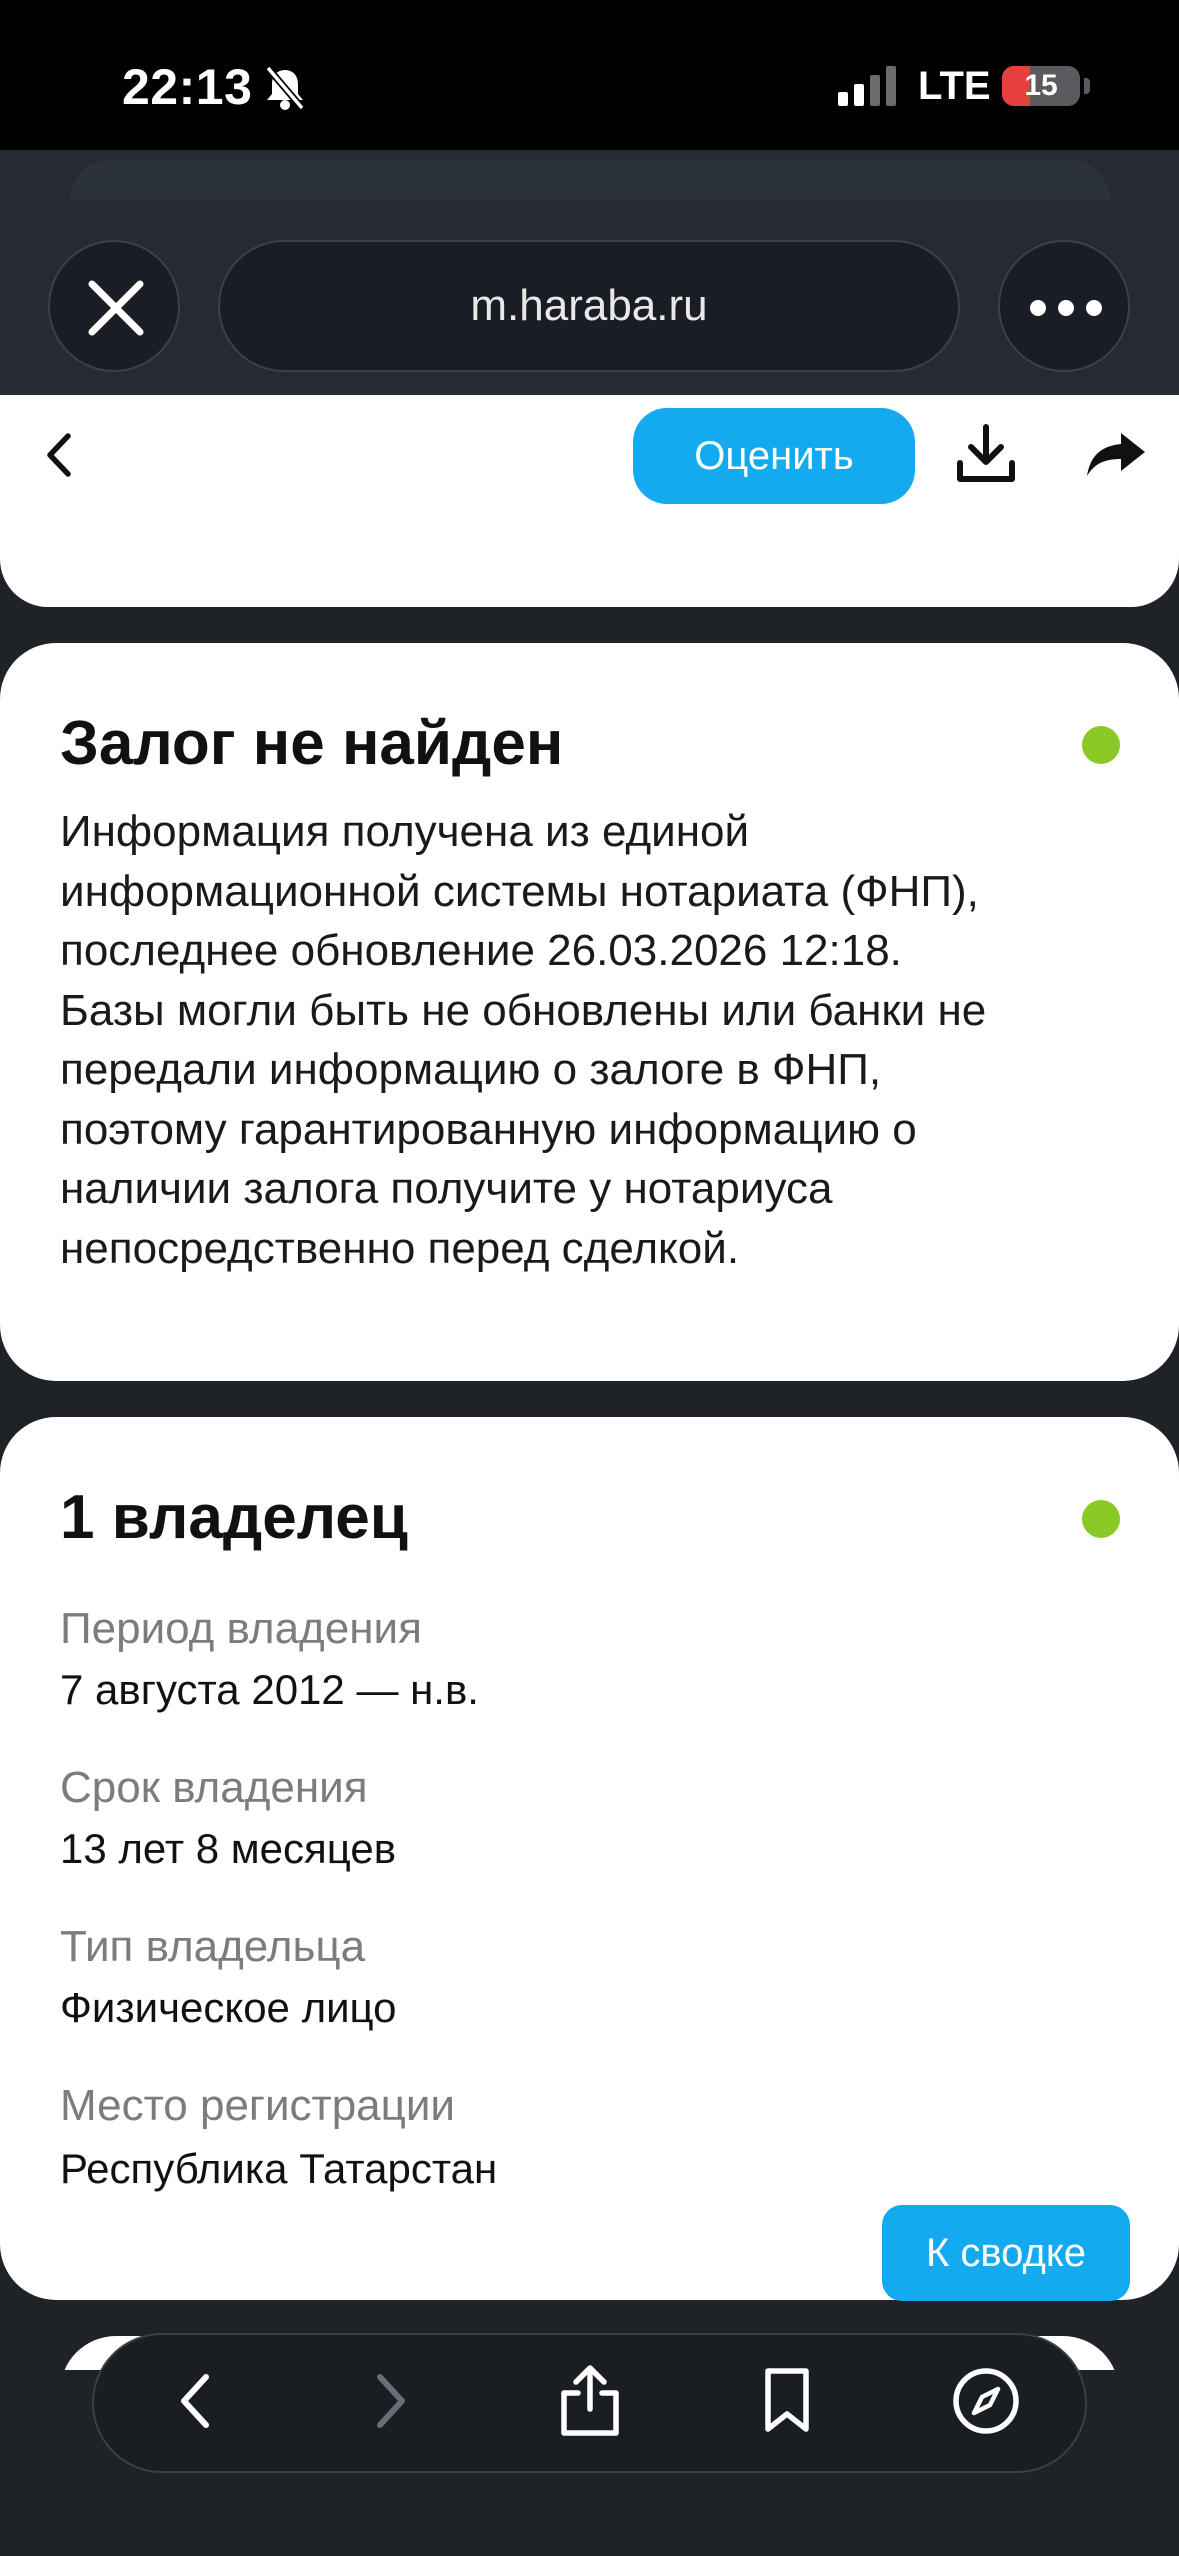  I want to click on network-label: LTE, so click(954, 86).